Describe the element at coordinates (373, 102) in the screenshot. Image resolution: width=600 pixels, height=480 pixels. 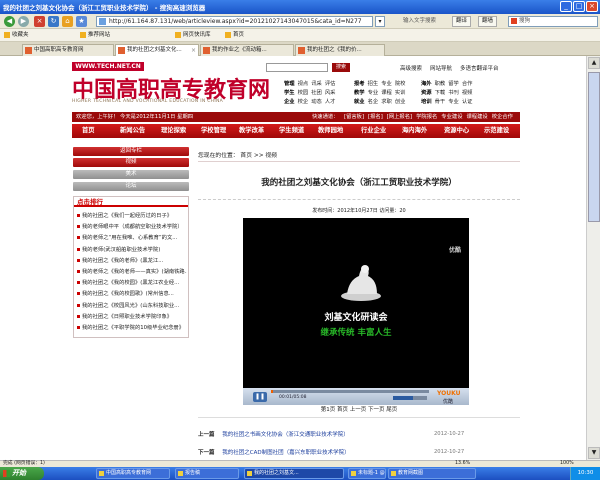
I see `category-link: 名企` at that location.